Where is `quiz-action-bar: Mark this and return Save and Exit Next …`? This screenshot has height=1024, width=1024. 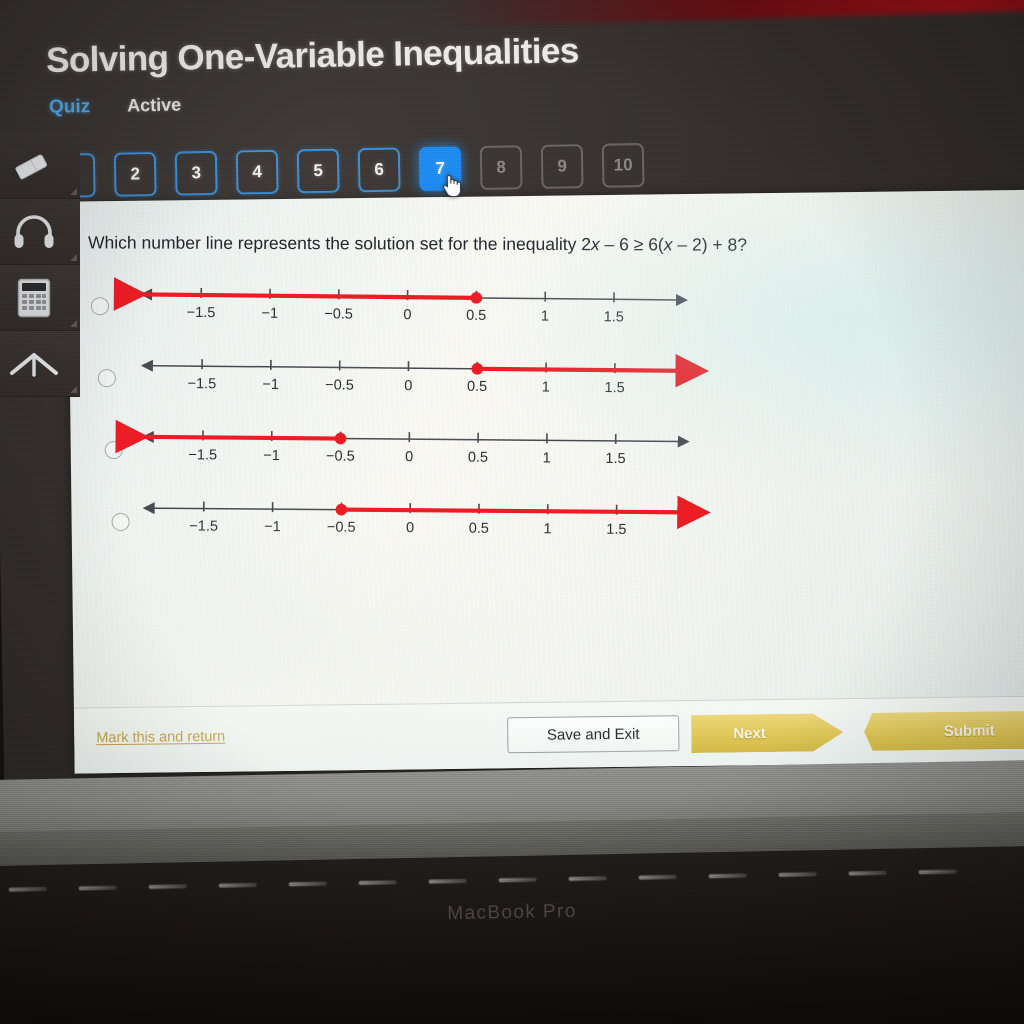
quiz-action-bar: Mark this and return Save and Exit Next … is located at coordinates (548, 734).